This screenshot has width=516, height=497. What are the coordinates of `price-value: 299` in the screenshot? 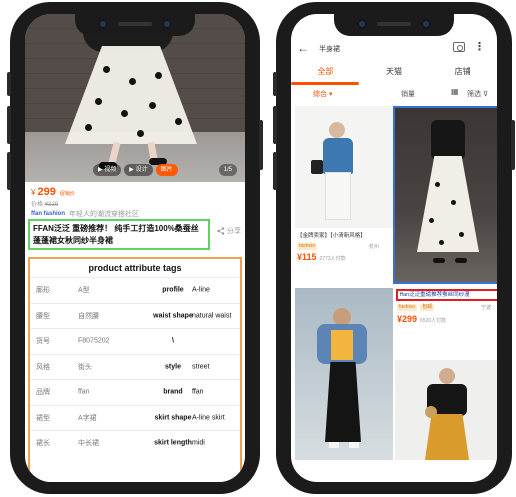 It's located at (46, 192).